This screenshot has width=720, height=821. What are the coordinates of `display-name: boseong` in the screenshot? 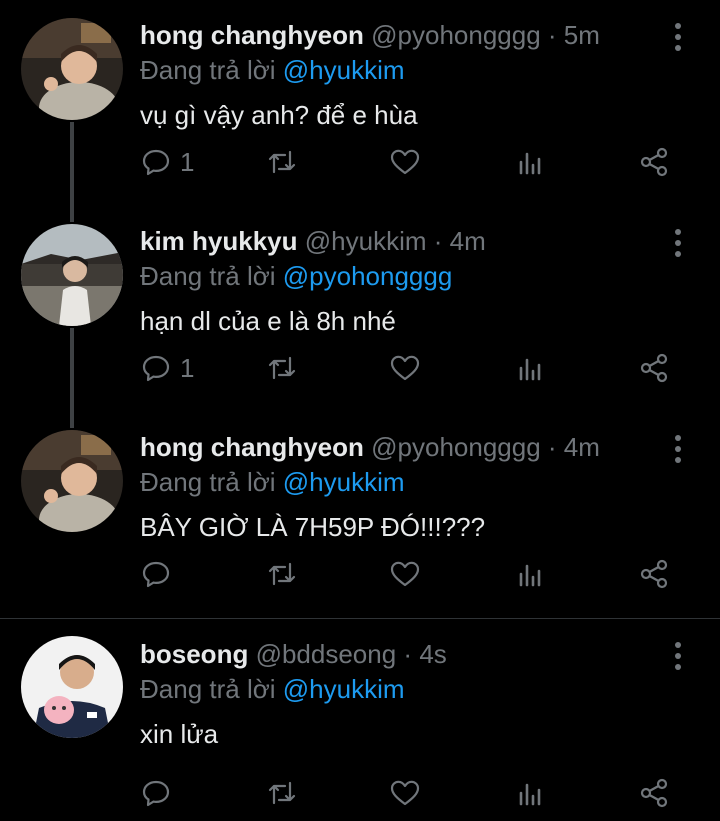 It's located at (194, 654).